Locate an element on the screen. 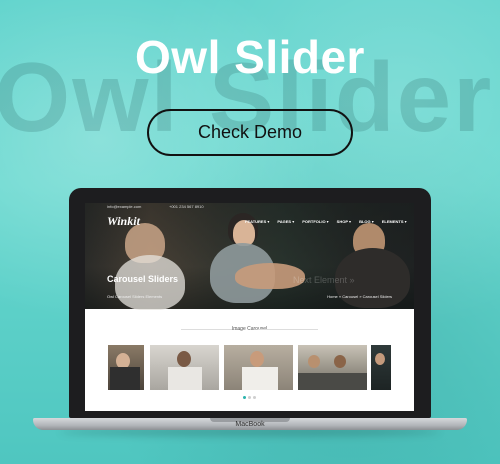  site-topbar: info@example.com +001 234 567 8910 is located at coordinates (249, 206).